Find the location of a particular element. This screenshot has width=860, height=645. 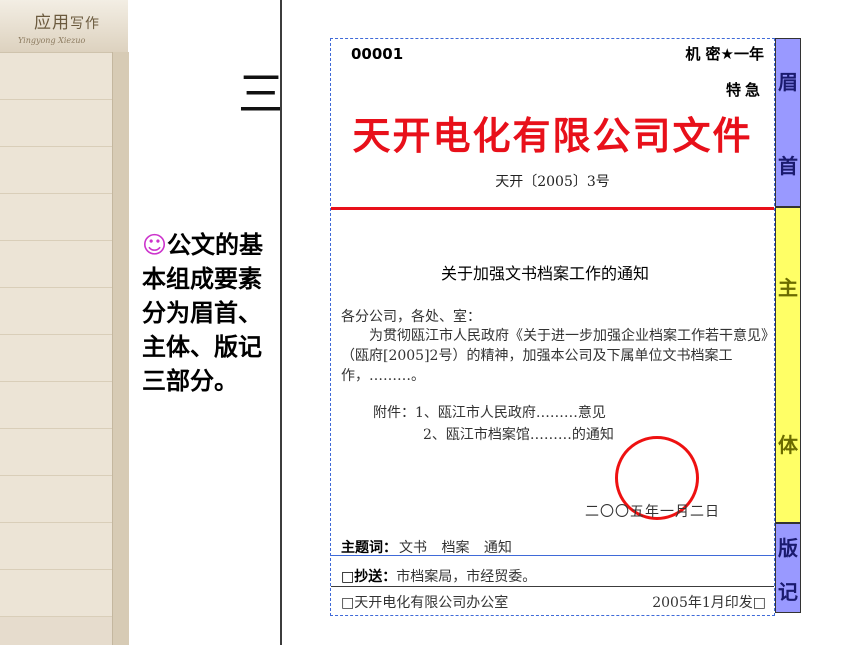

printing-office: □天开电化有限公司办公室 is located at coordinates (425, 603).